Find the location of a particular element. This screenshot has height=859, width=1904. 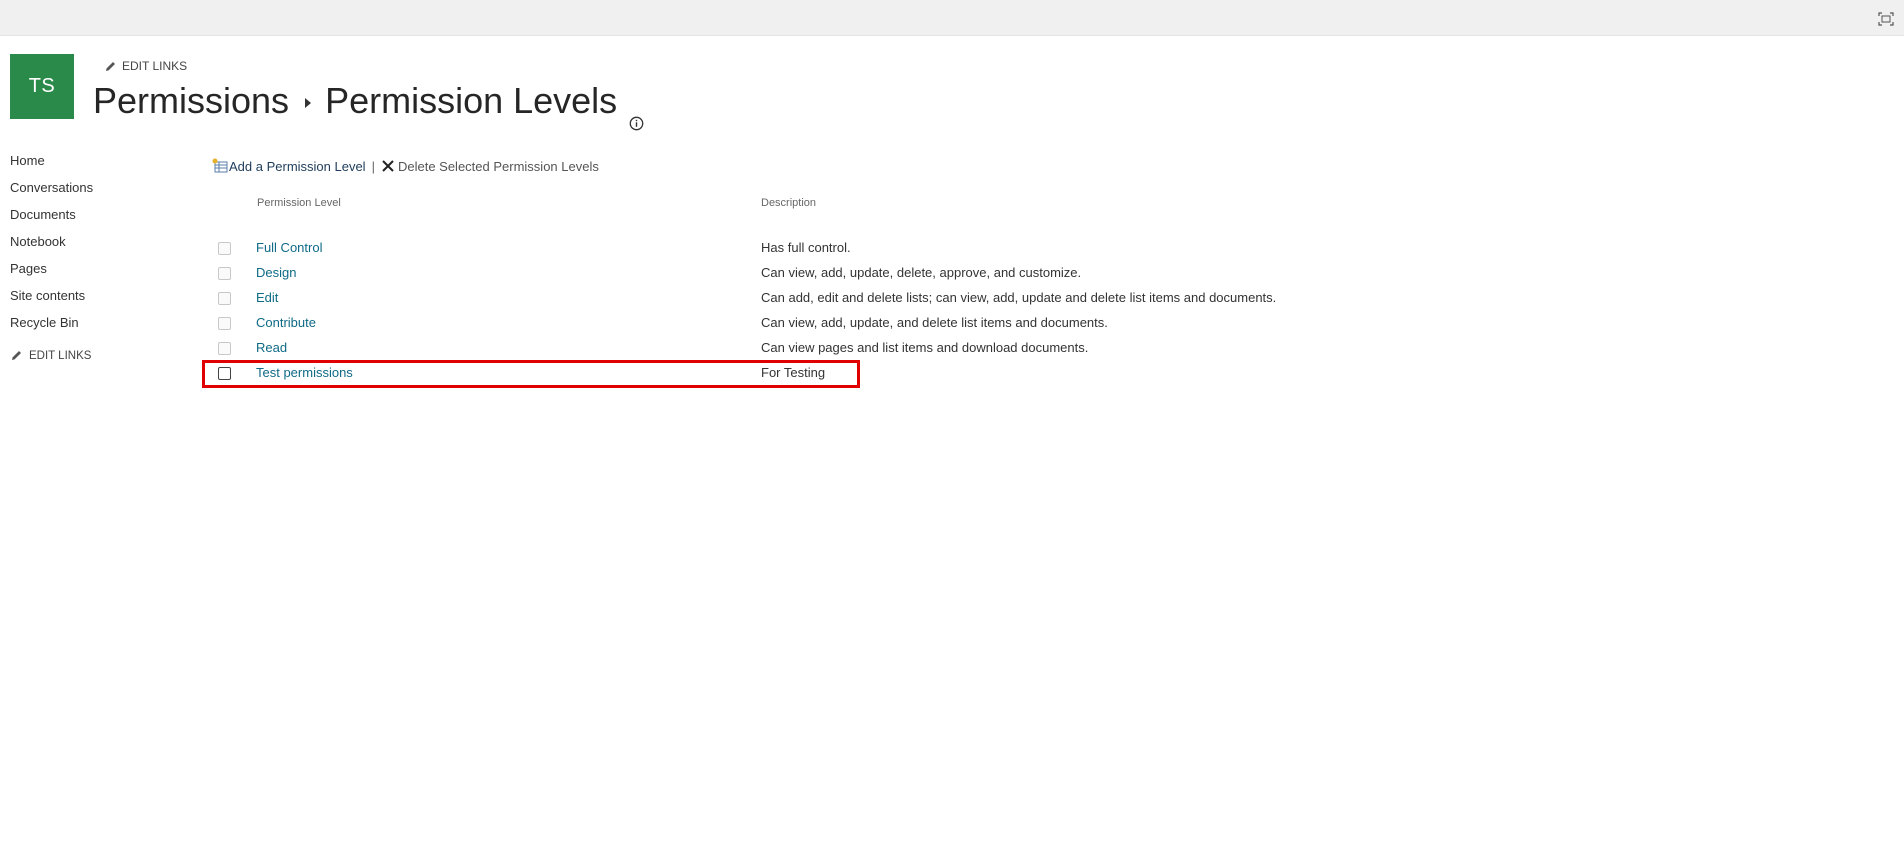

permission-level-link: Read is located at coordinates (271, 347).